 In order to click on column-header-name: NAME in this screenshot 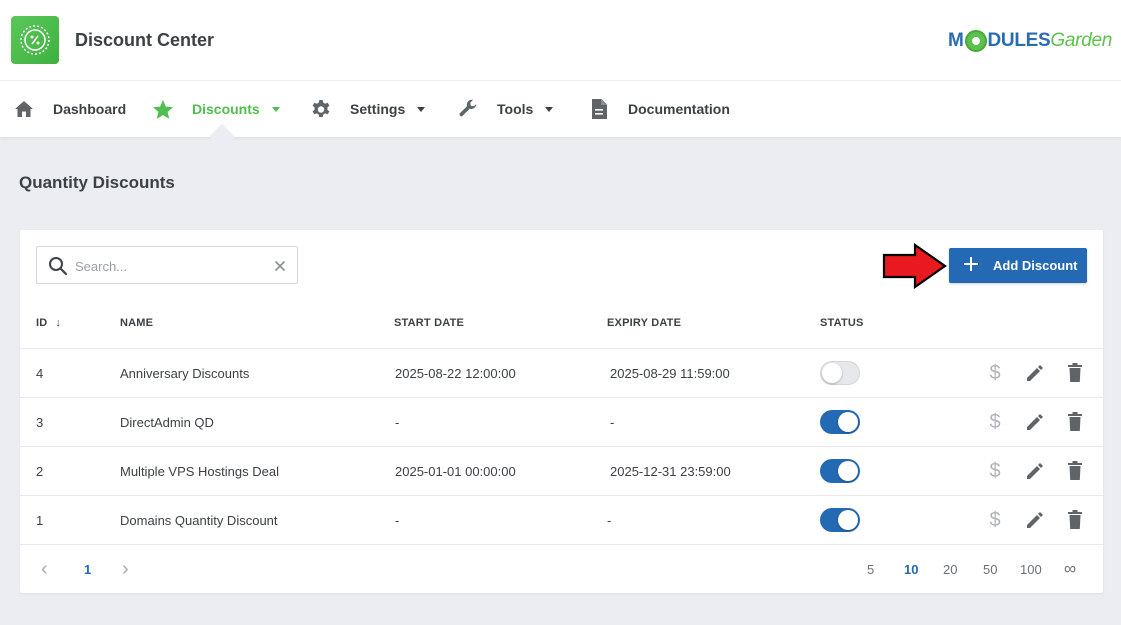, I will do `click(136, 323)`.